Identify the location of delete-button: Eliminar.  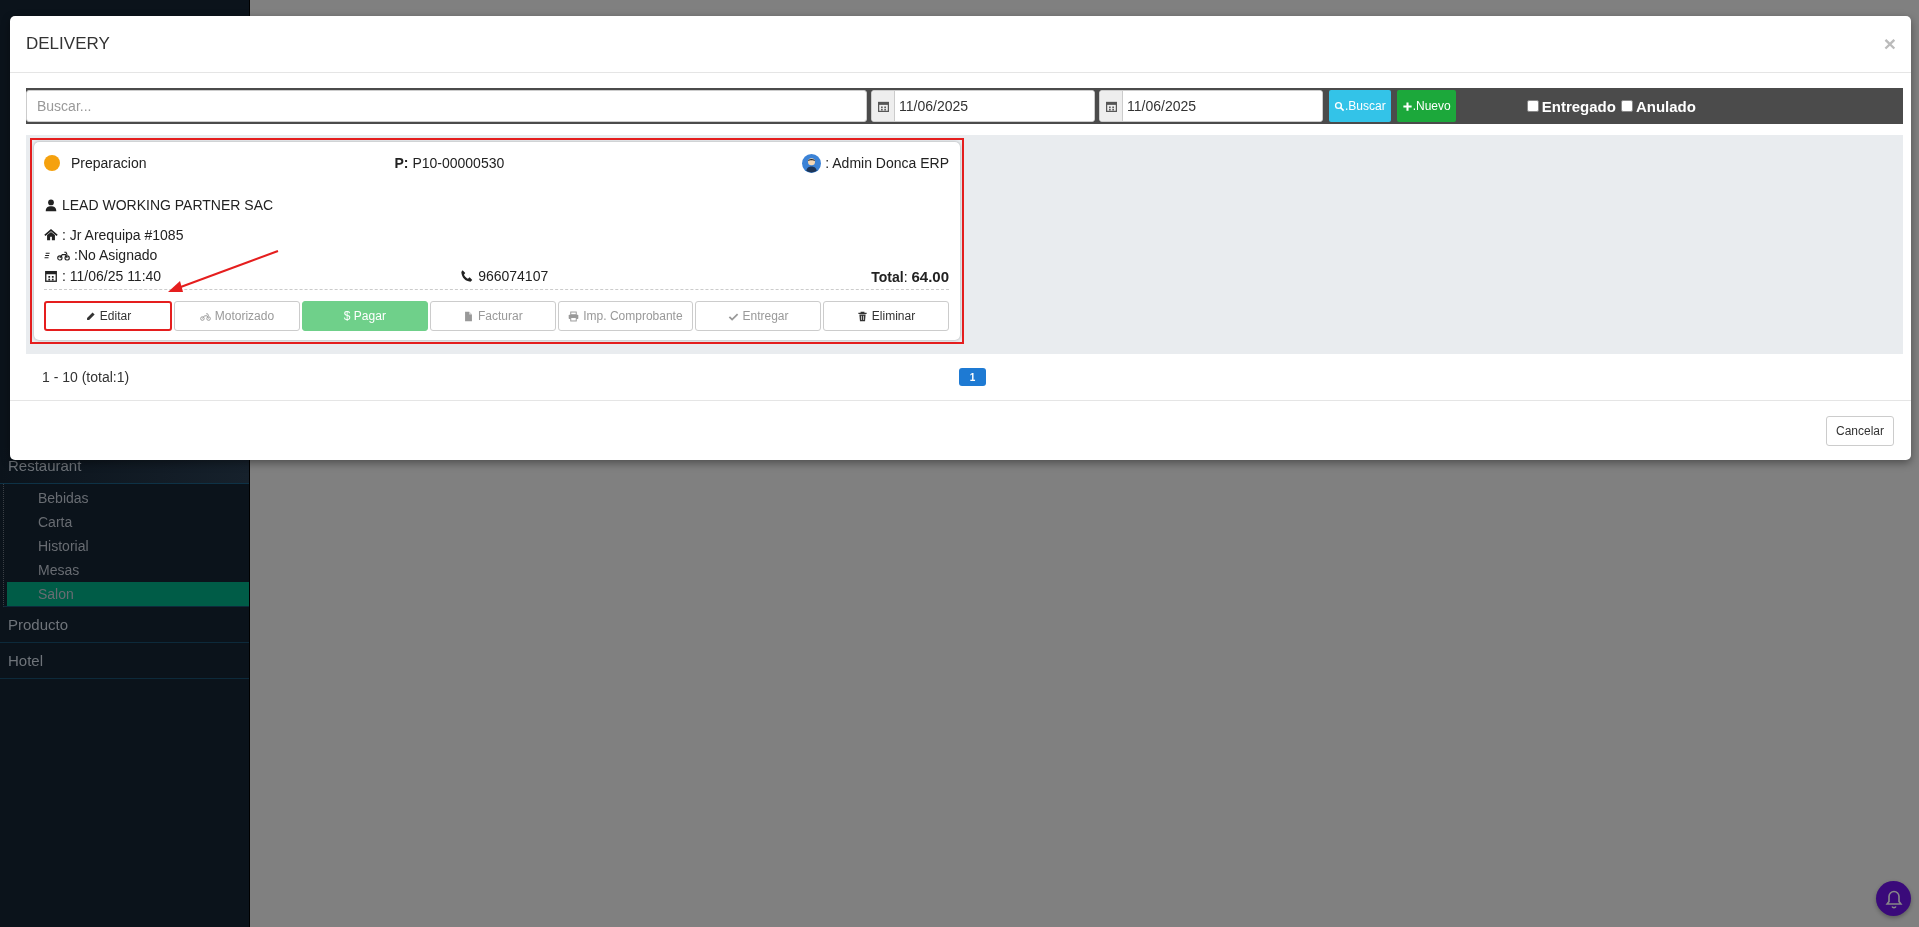
(886, 316).